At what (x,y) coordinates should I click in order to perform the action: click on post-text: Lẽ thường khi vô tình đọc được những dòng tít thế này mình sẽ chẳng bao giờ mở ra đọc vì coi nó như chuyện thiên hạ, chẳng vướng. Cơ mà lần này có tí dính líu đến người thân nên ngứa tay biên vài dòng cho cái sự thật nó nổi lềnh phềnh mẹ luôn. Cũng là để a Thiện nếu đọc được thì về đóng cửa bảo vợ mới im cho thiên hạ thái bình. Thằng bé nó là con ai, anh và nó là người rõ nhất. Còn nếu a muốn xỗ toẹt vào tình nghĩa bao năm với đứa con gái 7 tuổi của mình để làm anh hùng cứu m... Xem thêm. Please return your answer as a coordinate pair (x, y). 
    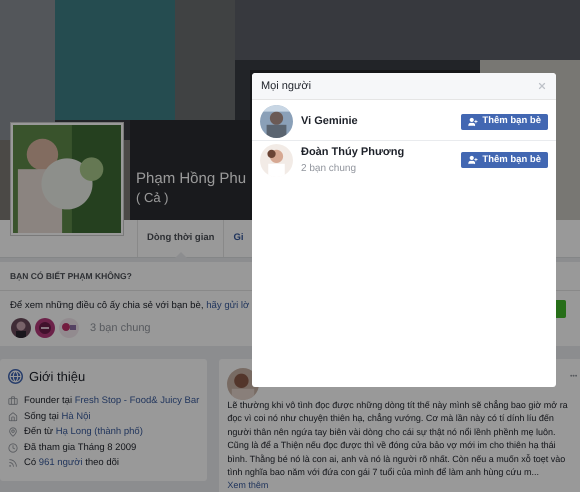
    Looking at the image, I should click on (398, 445).